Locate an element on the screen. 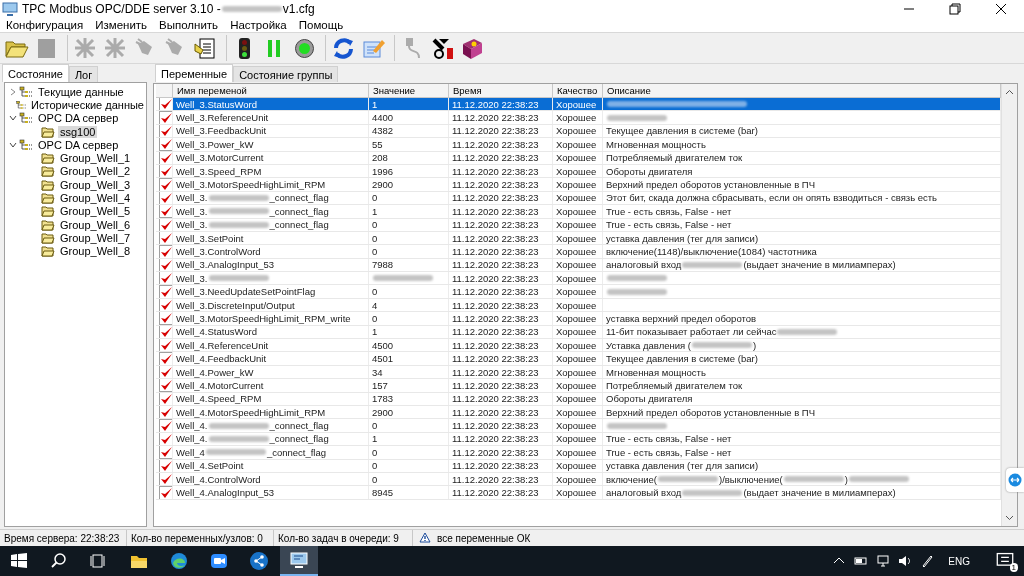 The image size is (1024, 576). table-cell: Well_3.MotorSpeedHighLimit_RPM_write is located at coordinates (271, 318).